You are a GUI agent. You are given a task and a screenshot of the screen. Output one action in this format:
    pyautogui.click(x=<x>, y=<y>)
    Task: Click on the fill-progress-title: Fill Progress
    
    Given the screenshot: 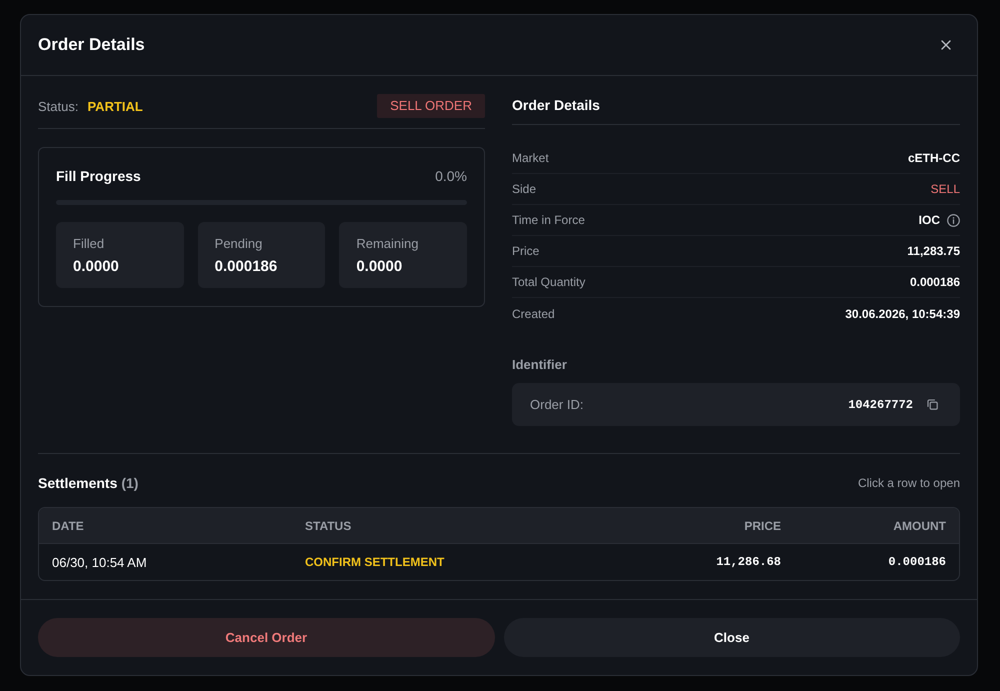 What is the action you would take?
    pyautogui.click(x=98, y=176)
    